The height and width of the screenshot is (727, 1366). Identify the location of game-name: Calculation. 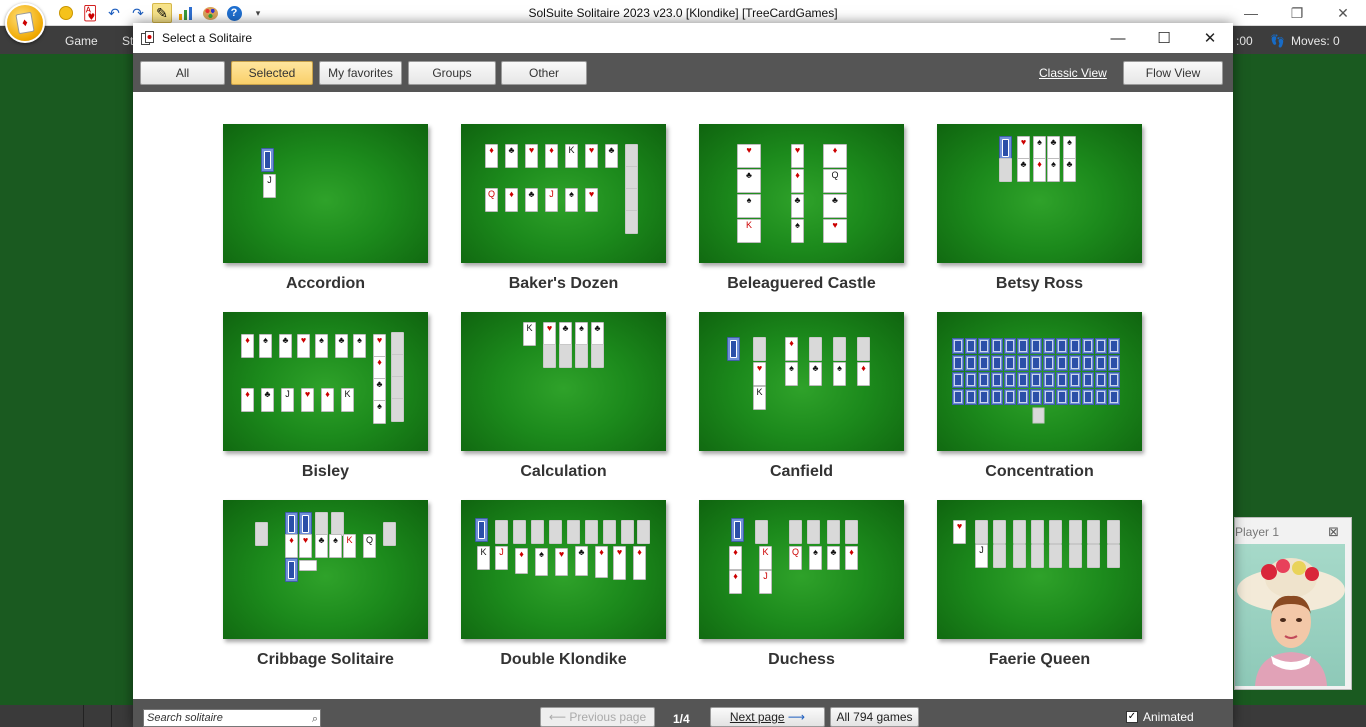
(563, 472).